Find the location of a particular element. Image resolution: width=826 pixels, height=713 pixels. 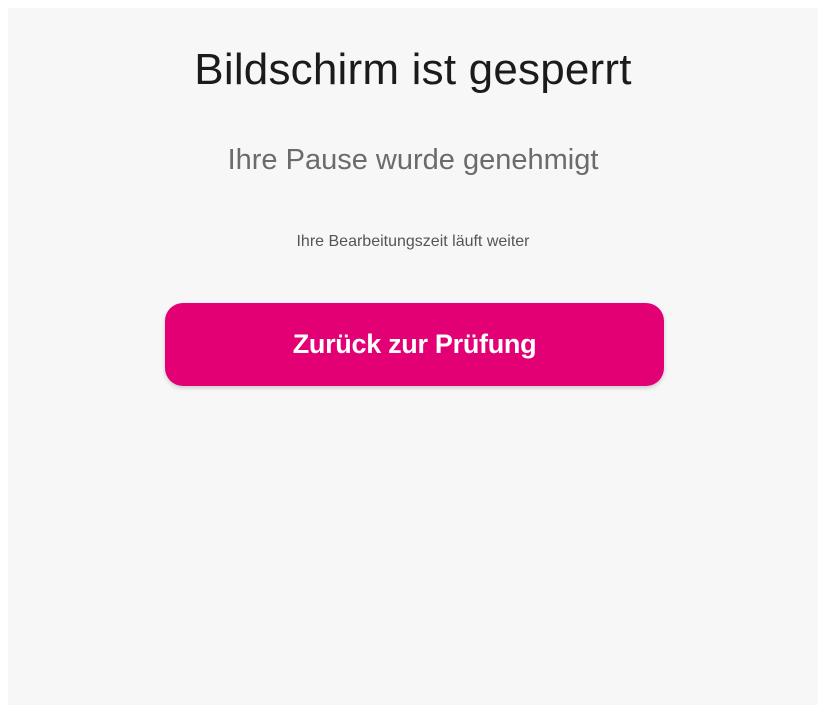

time-running-note: Ihre Bearbeitungszeit läuft weiter is located at coordinates (413, 241).